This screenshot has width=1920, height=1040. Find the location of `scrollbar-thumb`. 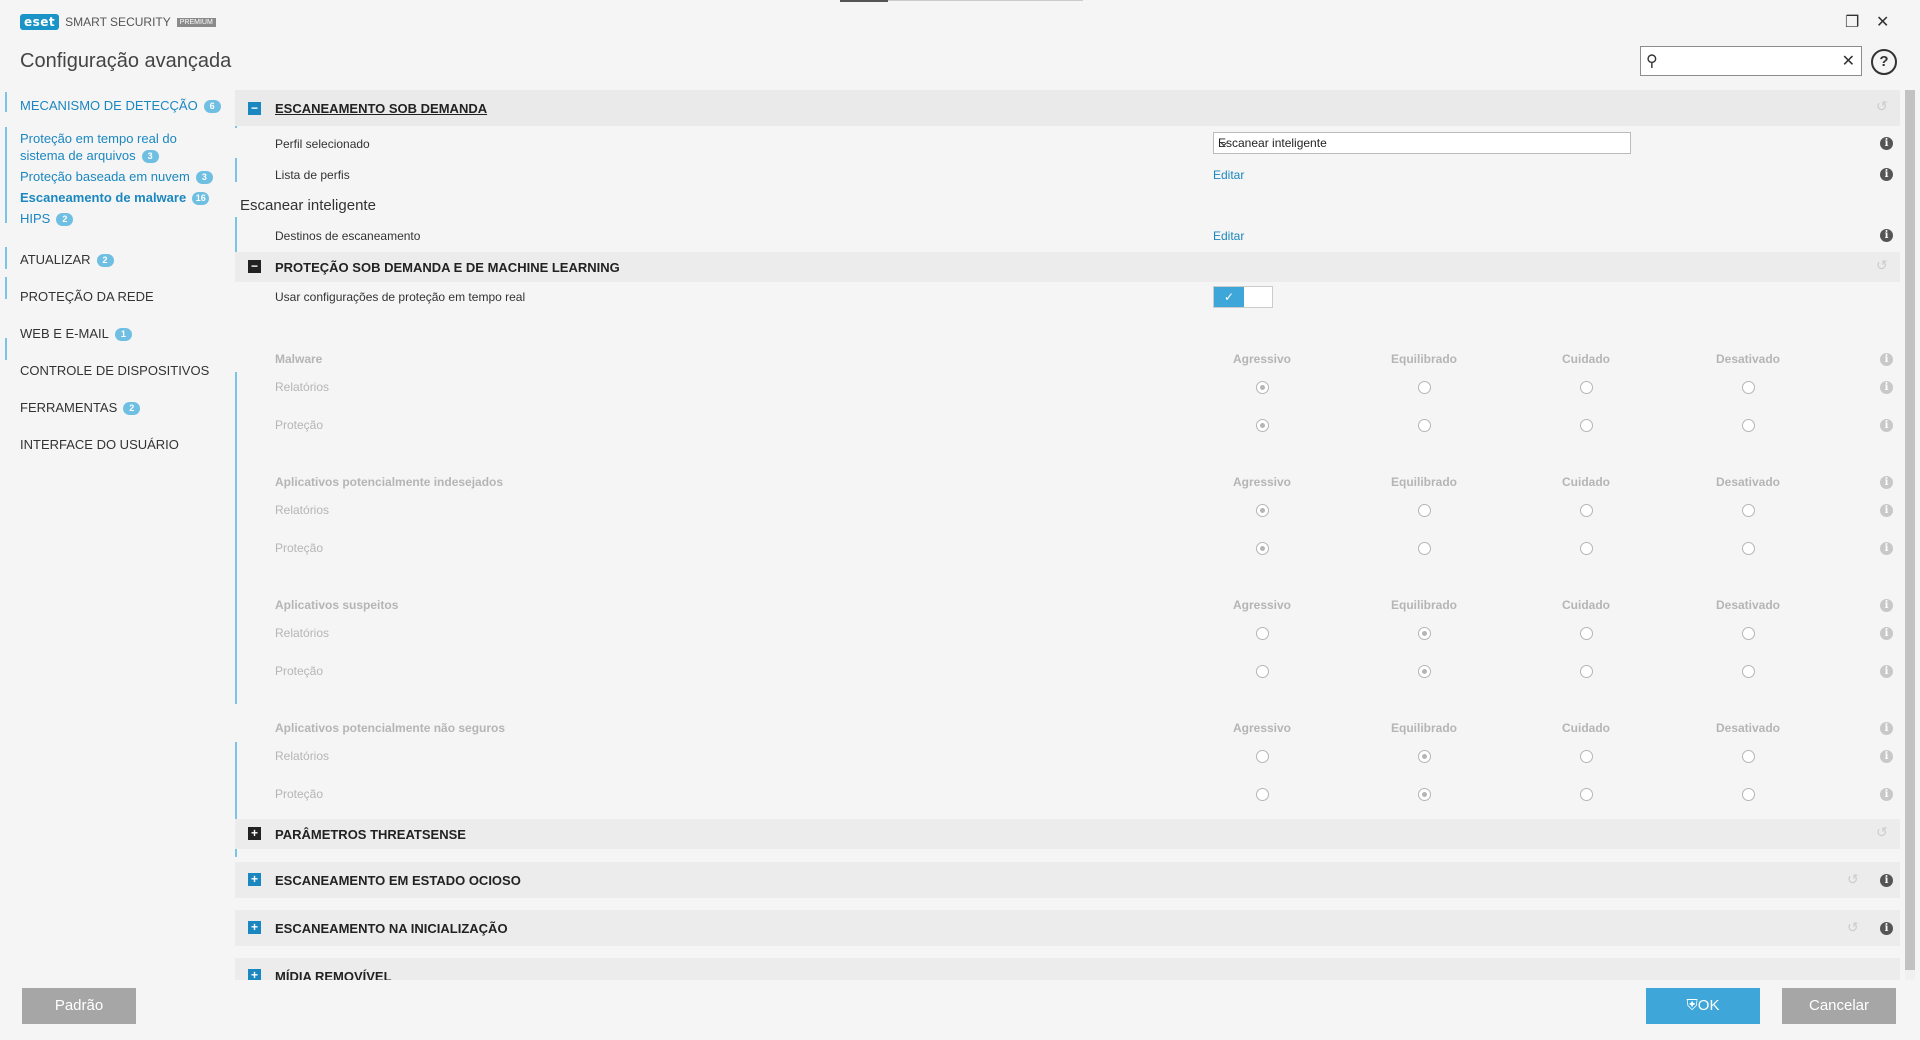

scrollbar-thumb is located at coordinates (1910, 530).